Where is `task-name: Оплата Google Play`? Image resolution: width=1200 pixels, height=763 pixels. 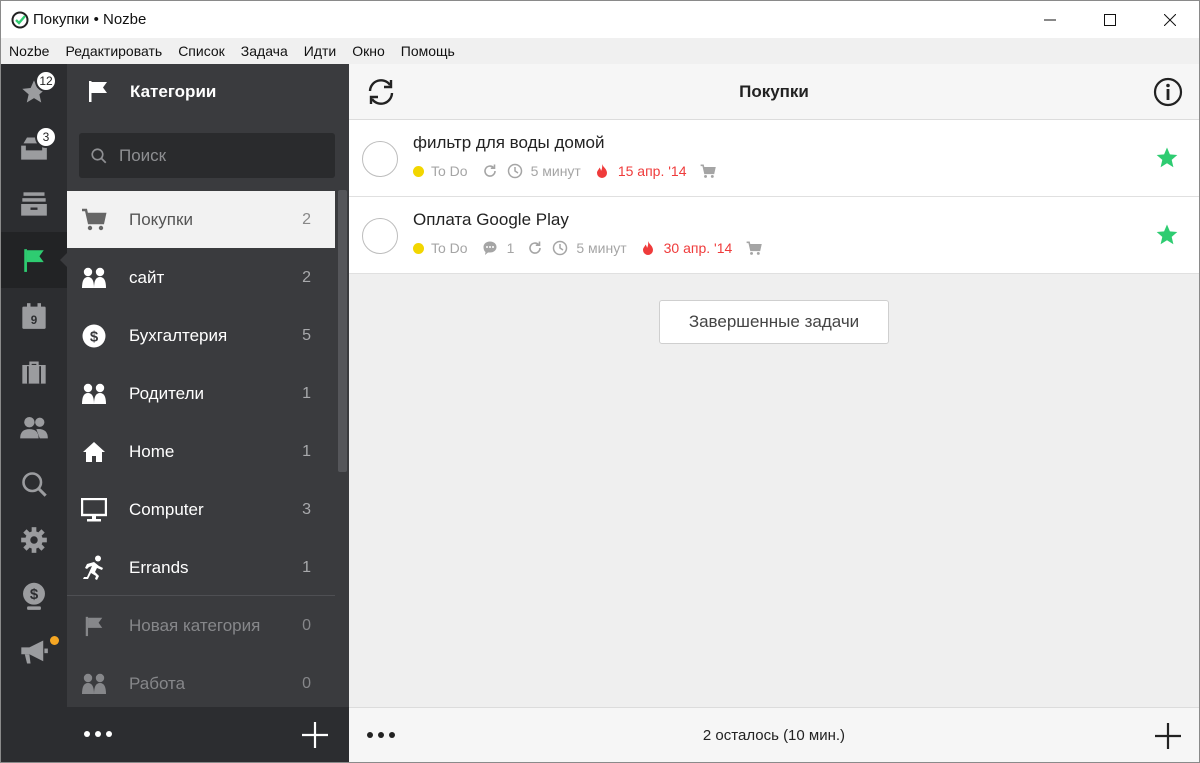 task-name: Оплата Google Play is located at coordinates (491, 219).